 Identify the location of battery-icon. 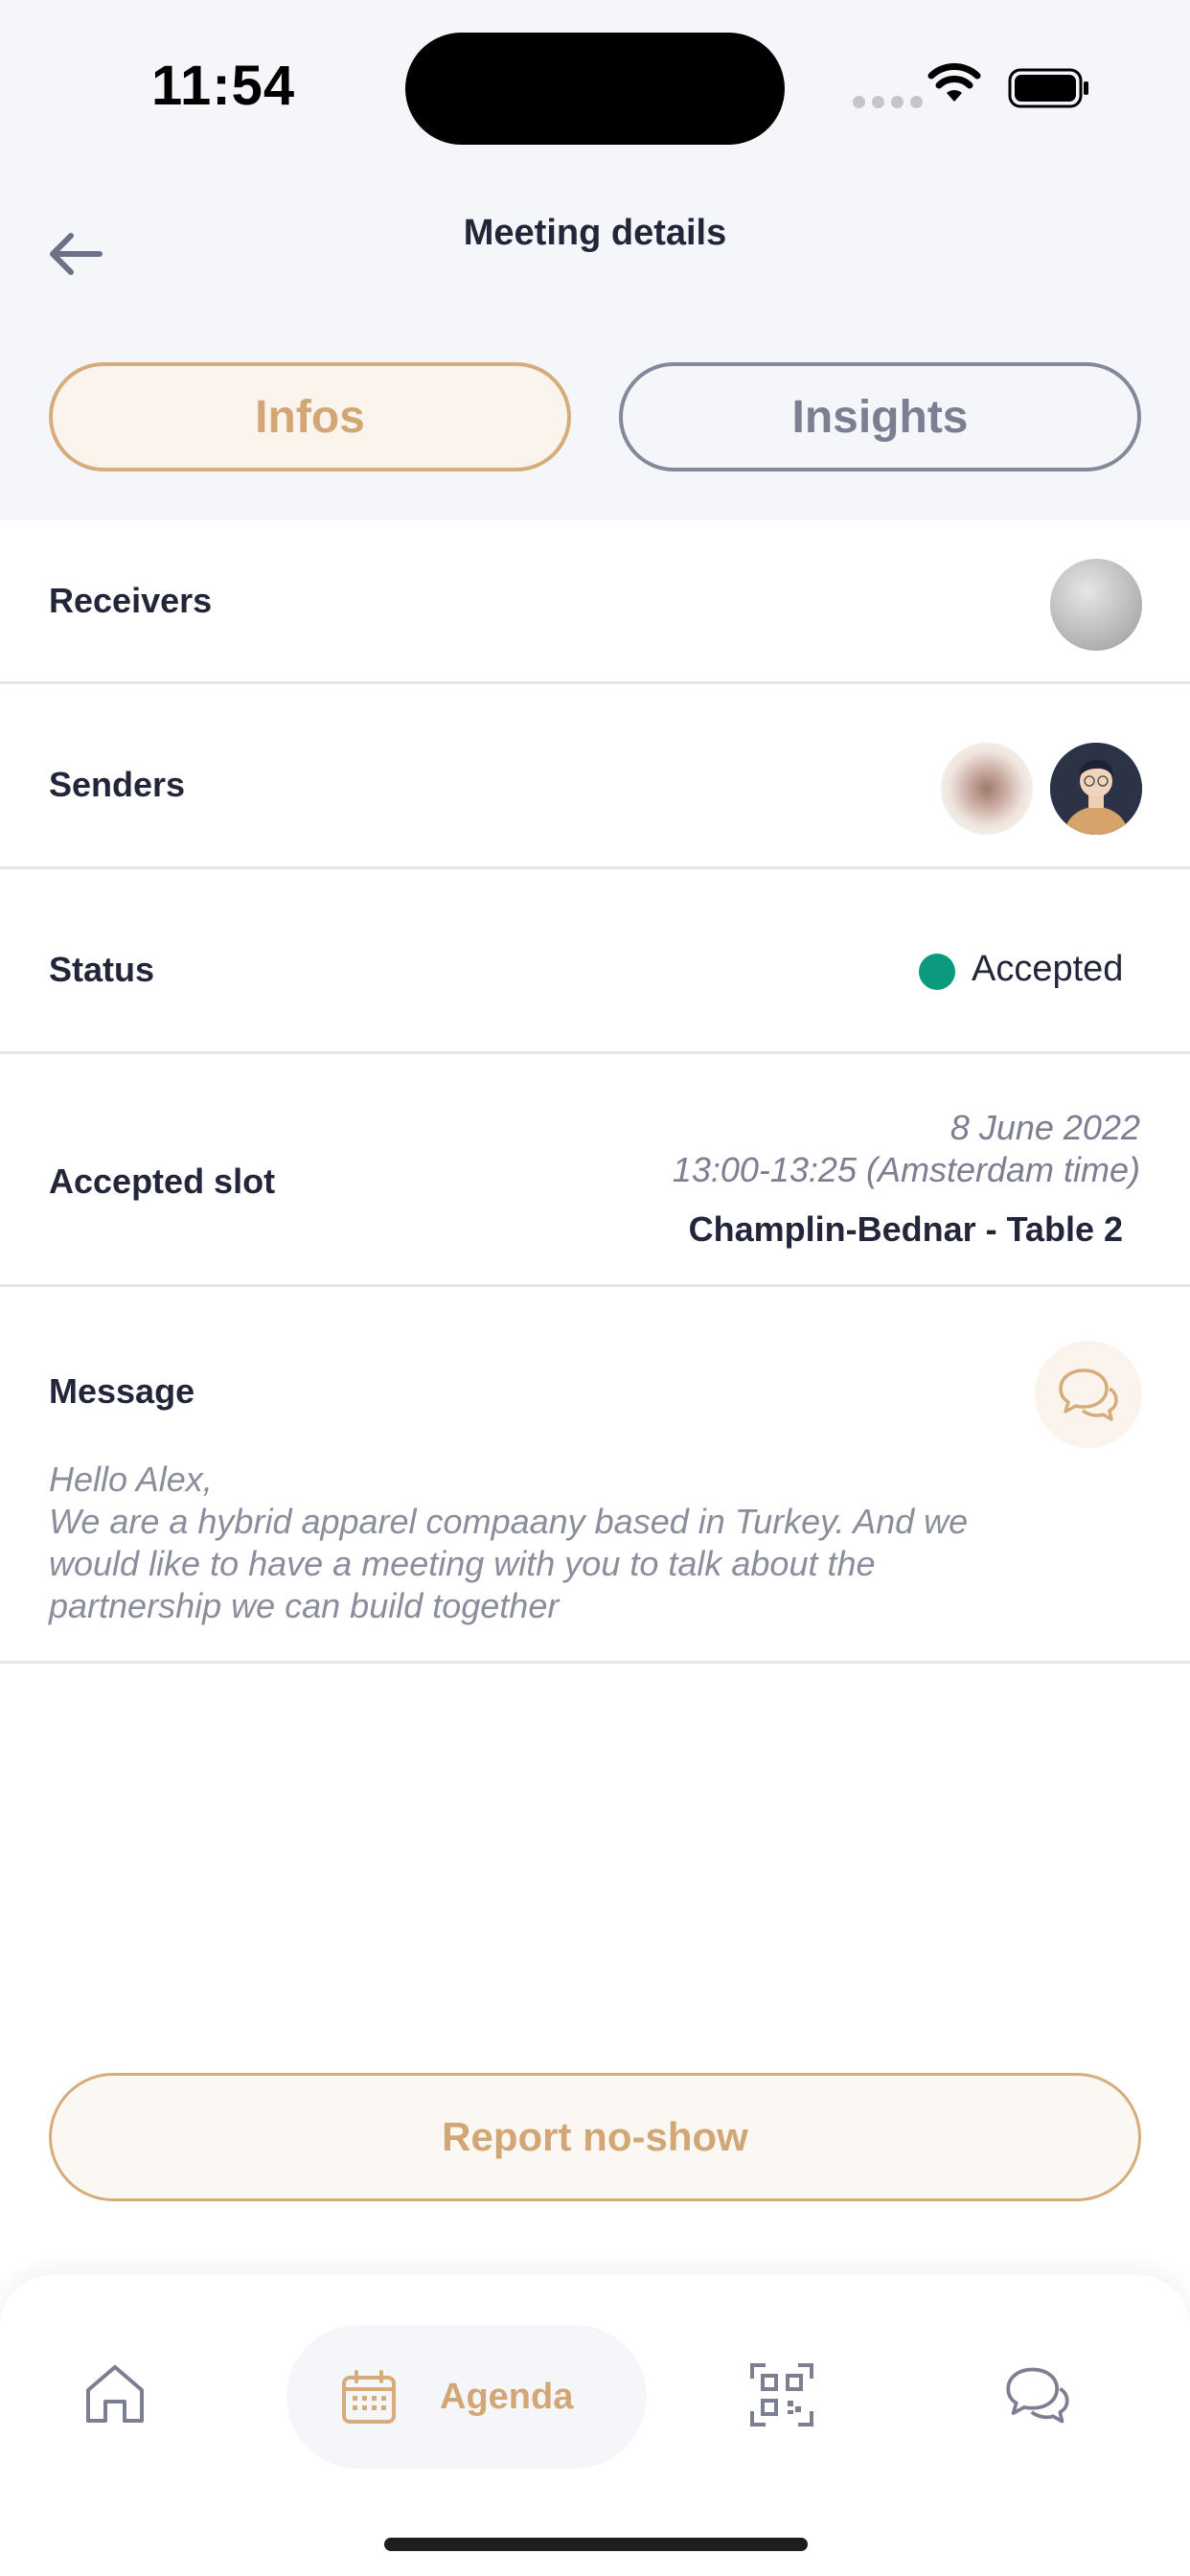
(1048, 88).